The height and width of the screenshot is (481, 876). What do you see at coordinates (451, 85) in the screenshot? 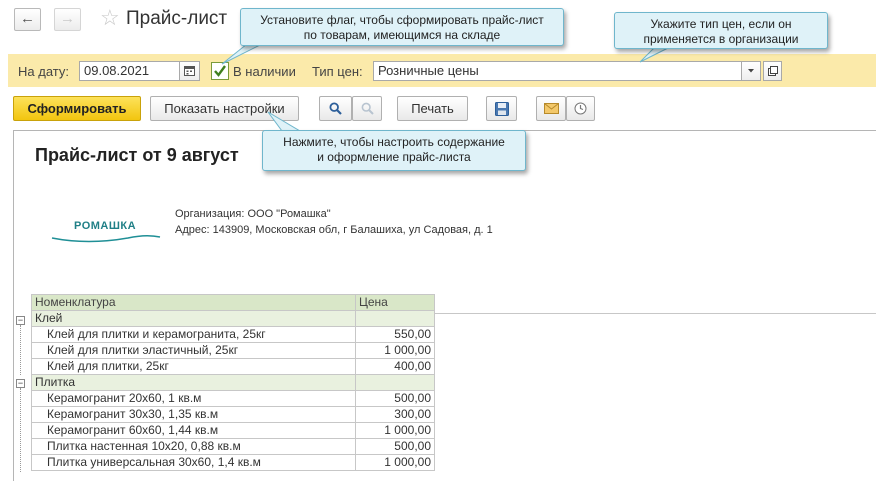
I see `callout-pointers` at bounding box center [451, 85].